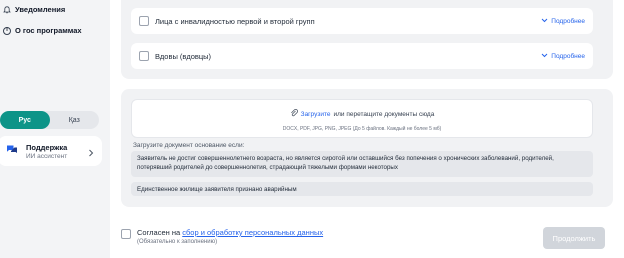 The width and height of the screenshot is (624, 258). What do you see at coordinates (48, 30) in the screenshot?
I see `about-programs-label: О гос программах` at bounding box center [48, 30].